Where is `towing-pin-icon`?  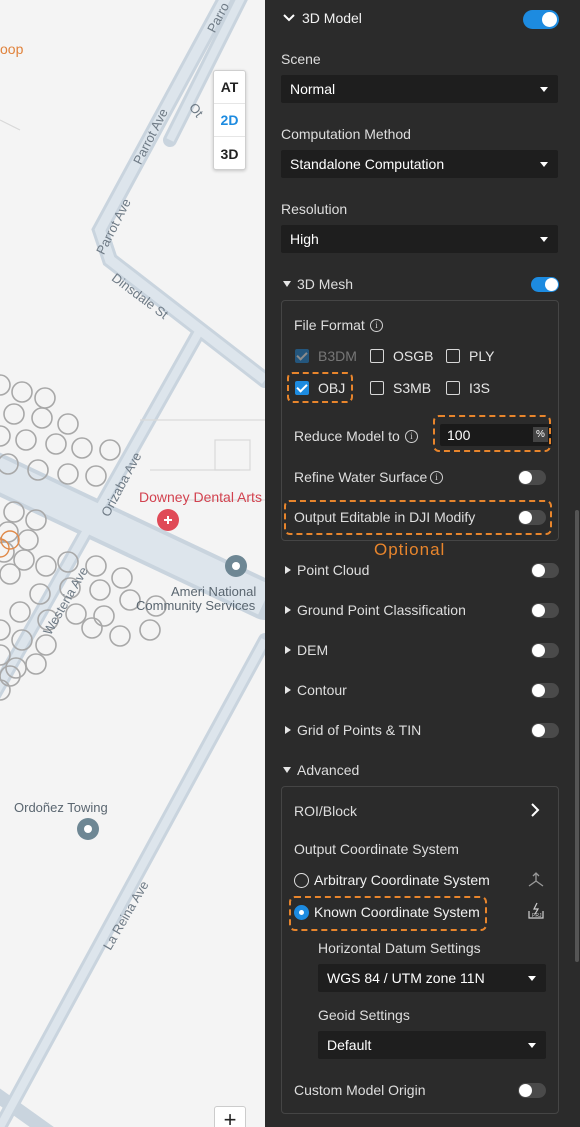
towing-pin-icon is located at coordinates (88, 829).